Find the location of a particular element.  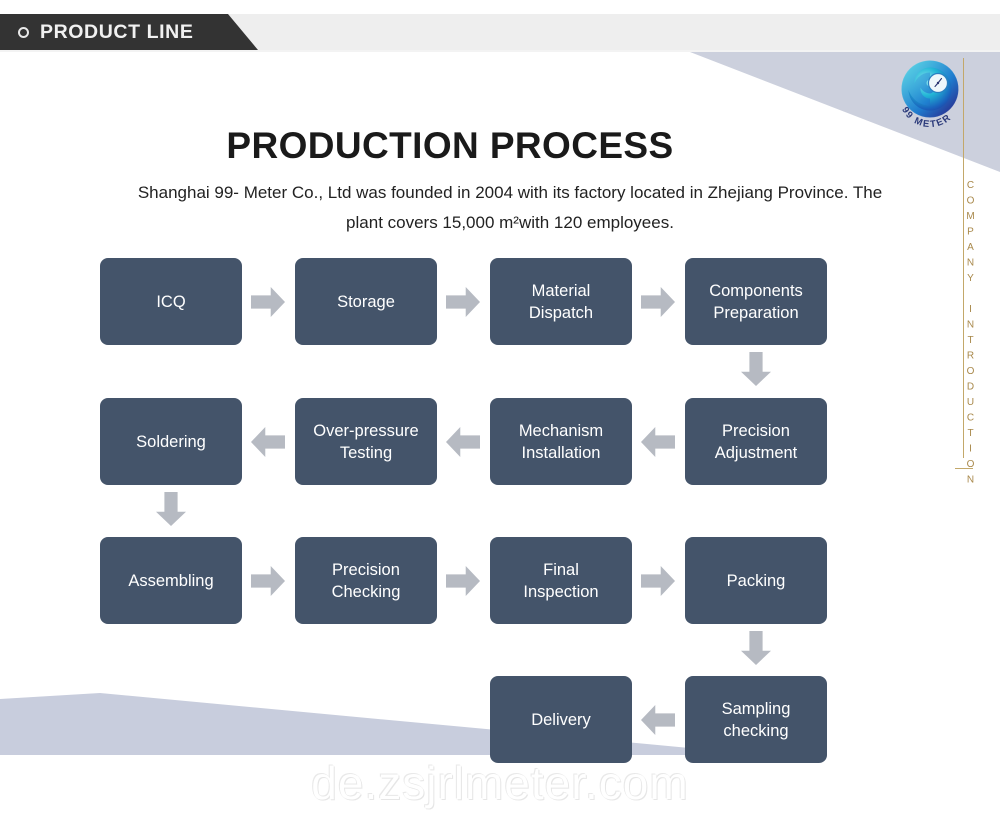

flow-step-label-line1: Components is located at coordinates (756, 290).